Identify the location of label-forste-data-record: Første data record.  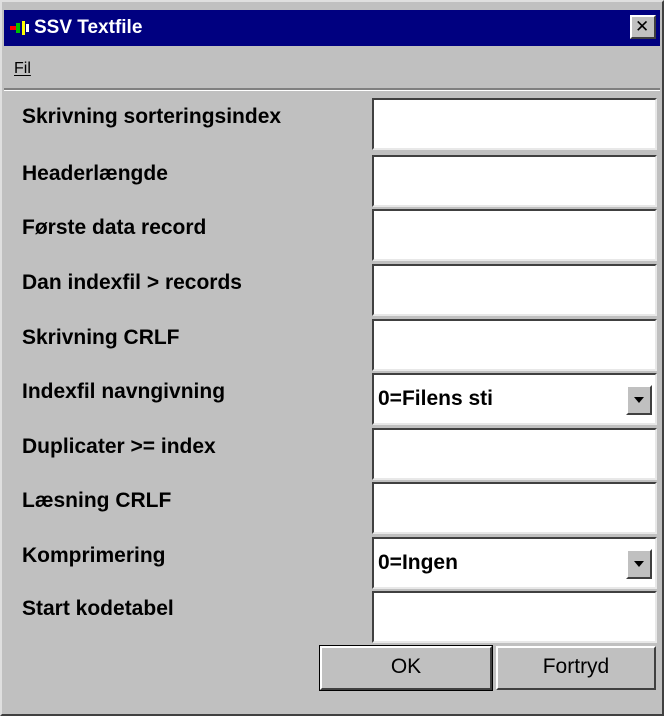
(114, 227).